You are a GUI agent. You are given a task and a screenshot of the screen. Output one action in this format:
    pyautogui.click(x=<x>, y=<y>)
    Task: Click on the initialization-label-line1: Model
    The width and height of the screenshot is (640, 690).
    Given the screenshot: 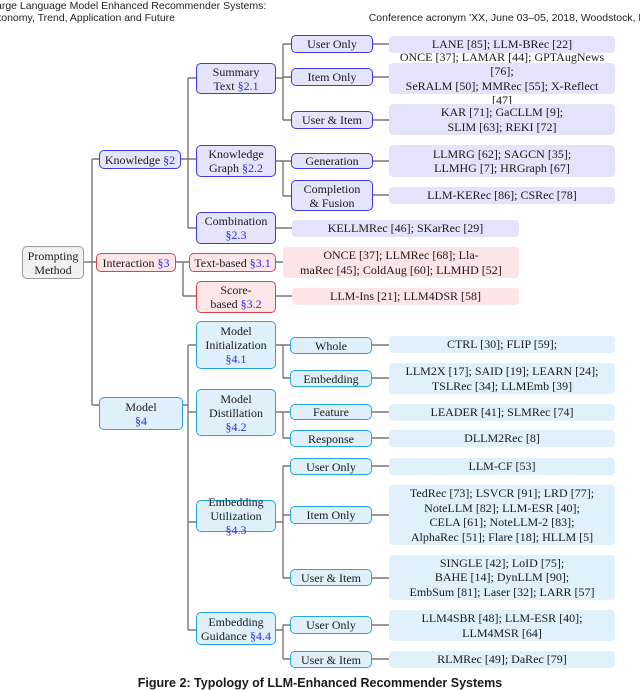 What is the action you would take?
    pyautogui.click(x=236, y=331)
    